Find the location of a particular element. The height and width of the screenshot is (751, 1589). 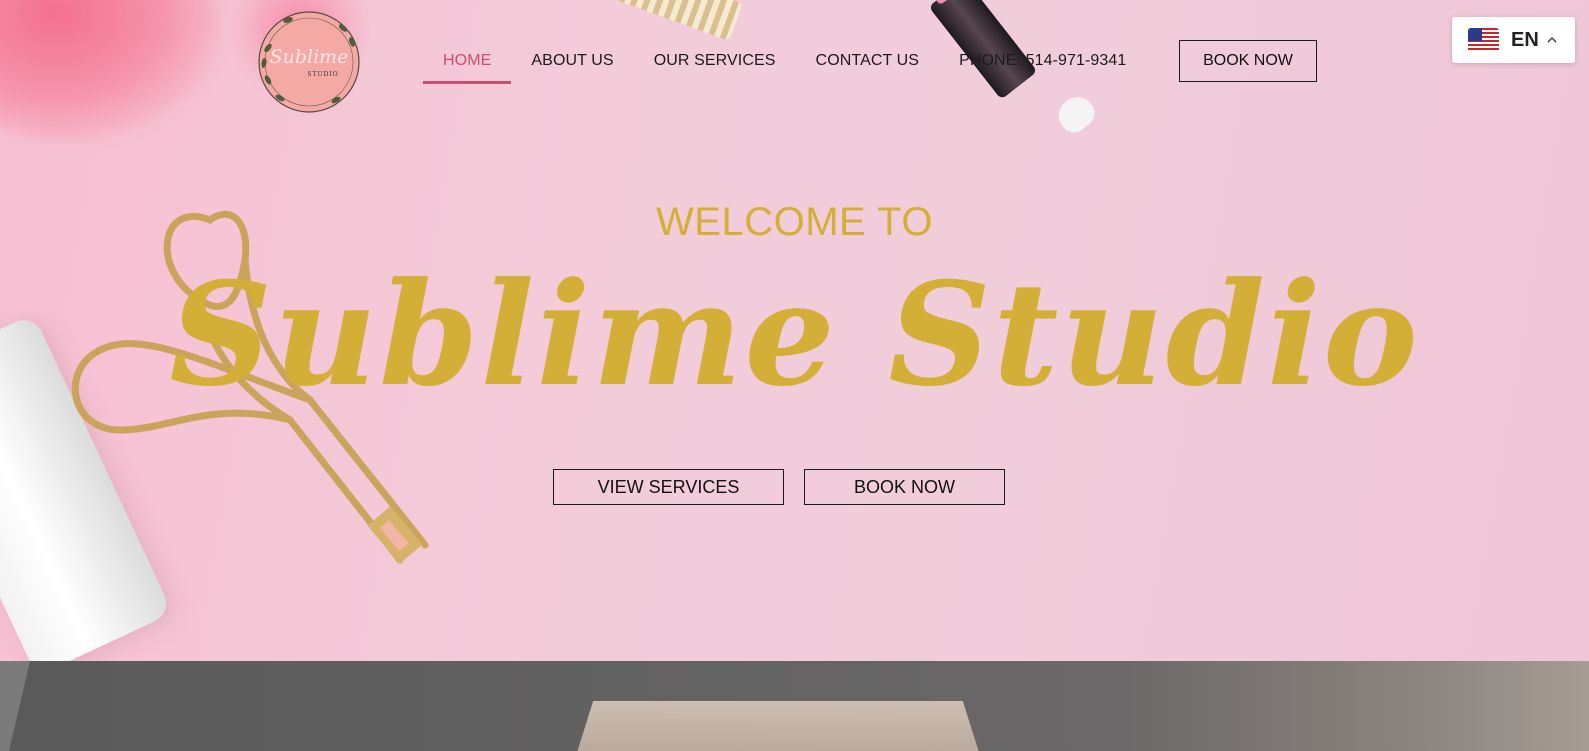

pink-fur-decoration is located at coordinates (110, 70).